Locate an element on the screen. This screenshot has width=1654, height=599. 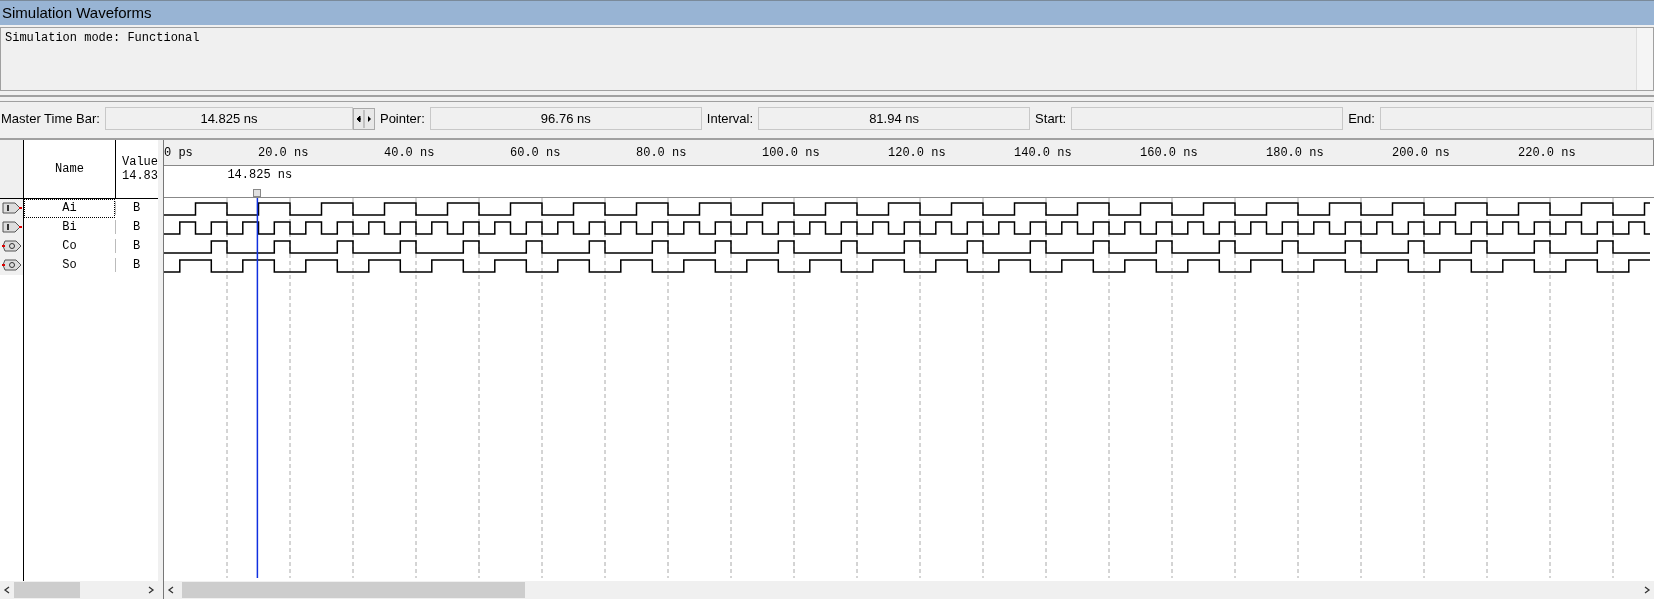
tick-label: 100.0 ns is located at coordinates (791, 153).